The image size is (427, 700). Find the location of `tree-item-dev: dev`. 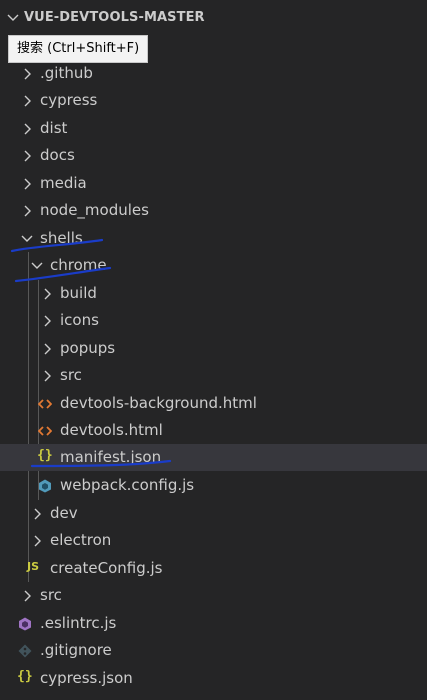

tree-item-dev: dev is located at coordinates (213, 513).